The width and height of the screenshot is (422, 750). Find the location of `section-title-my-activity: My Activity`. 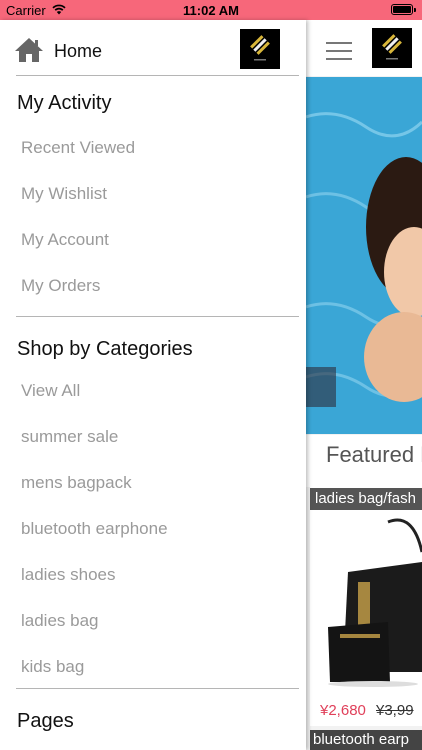

section-title-my-activity: My Activity is located at coordinates (64, 103).